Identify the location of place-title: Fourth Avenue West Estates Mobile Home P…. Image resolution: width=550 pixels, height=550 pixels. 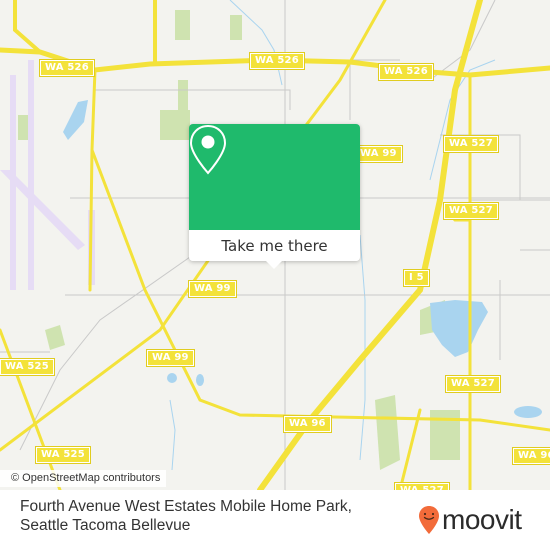
(186, 516).